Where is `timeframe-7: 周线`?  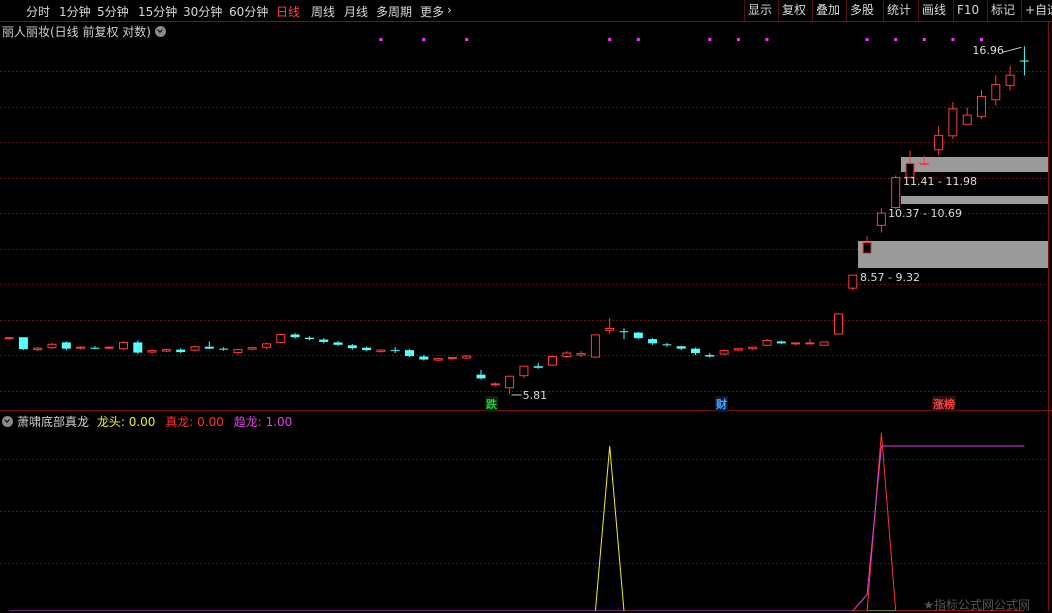 timeframe-7: 周线 is located at coordinates (323, 11).